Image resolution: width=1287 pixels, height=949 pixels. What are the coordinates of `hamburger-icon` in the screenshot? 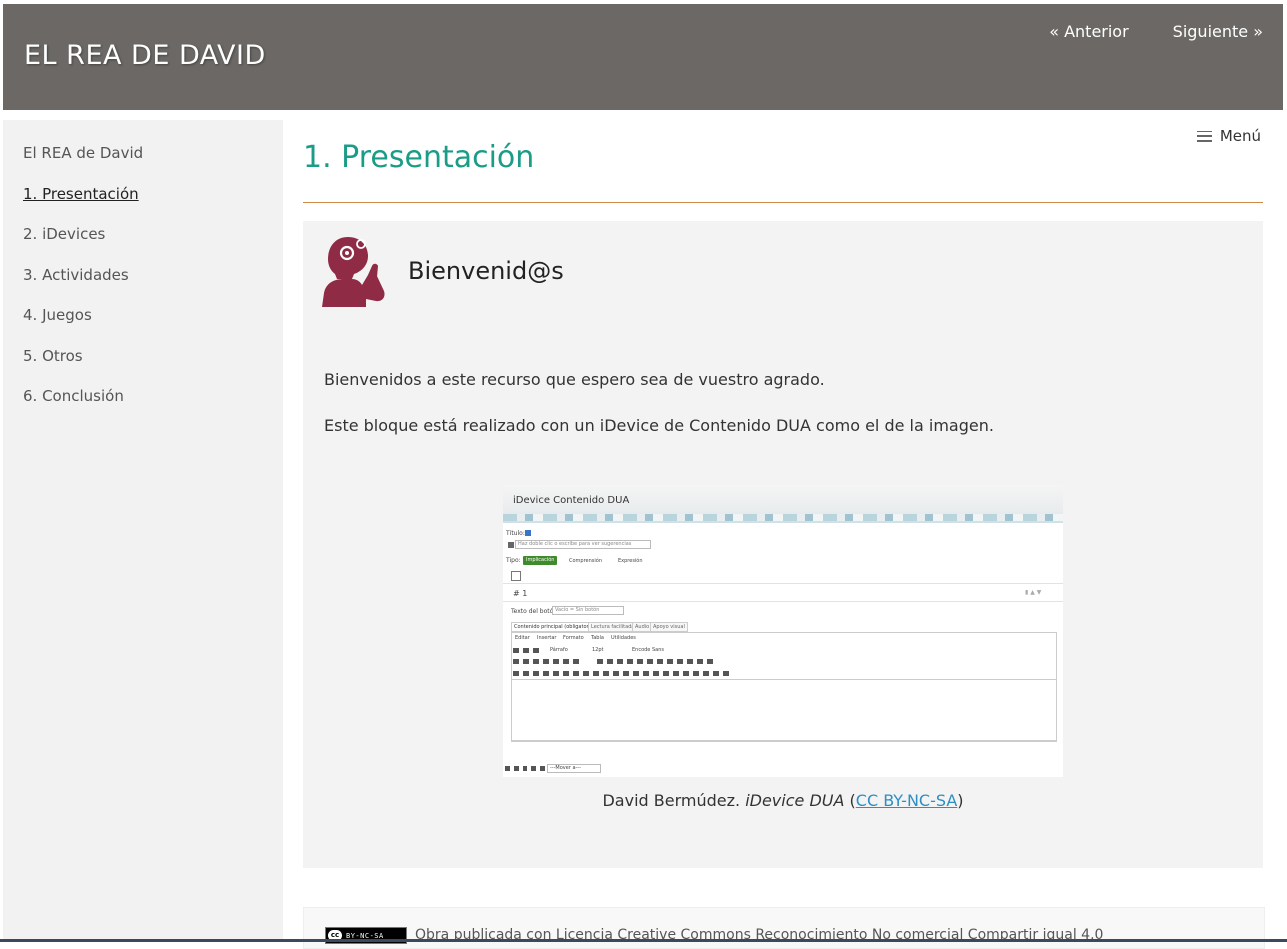 It's located at (1204, 136).